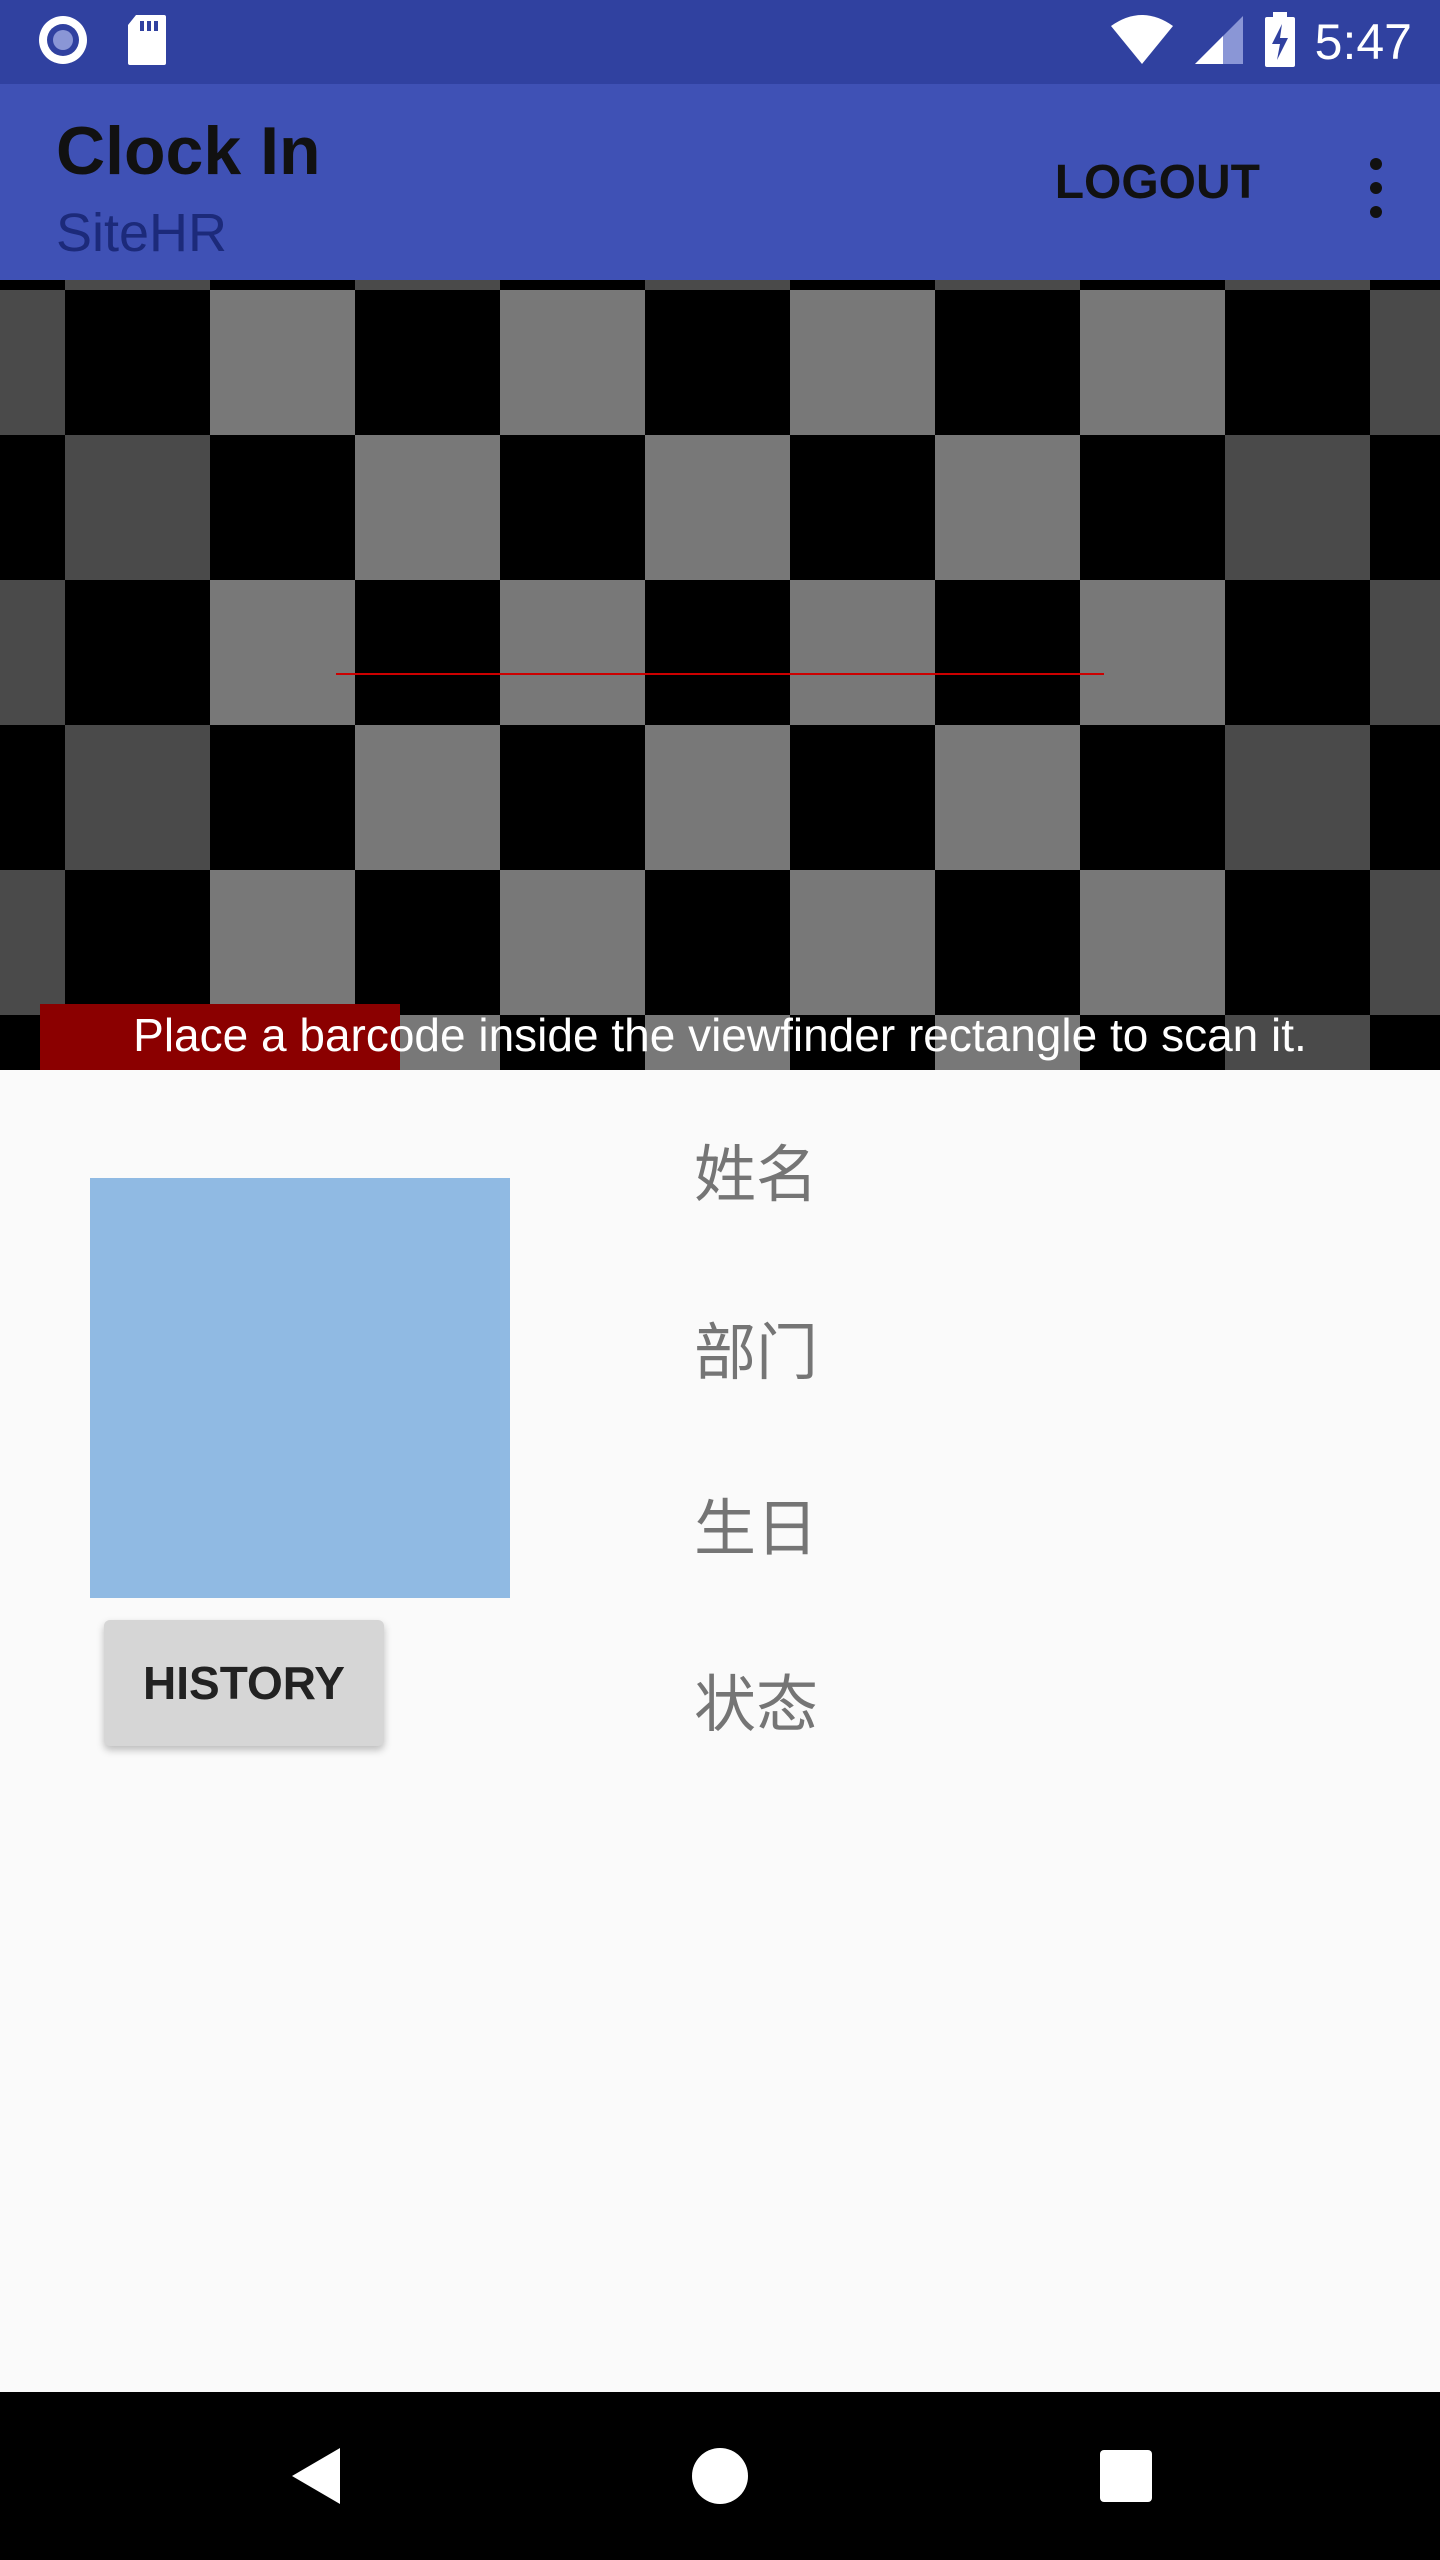 Image resolution: width=1440 pixels, height=2560 pixels. What do you see at coordinates (756, 1528) in the screenshot?
I see `birthday-label: 生日` at bounding box center [756, 1528].